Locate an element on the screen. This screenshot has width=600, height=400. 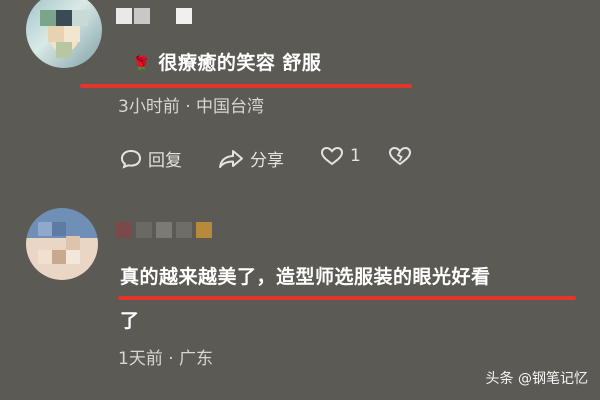
rose-emoji-icon: 🌹 is located at coordinates (142, 64).